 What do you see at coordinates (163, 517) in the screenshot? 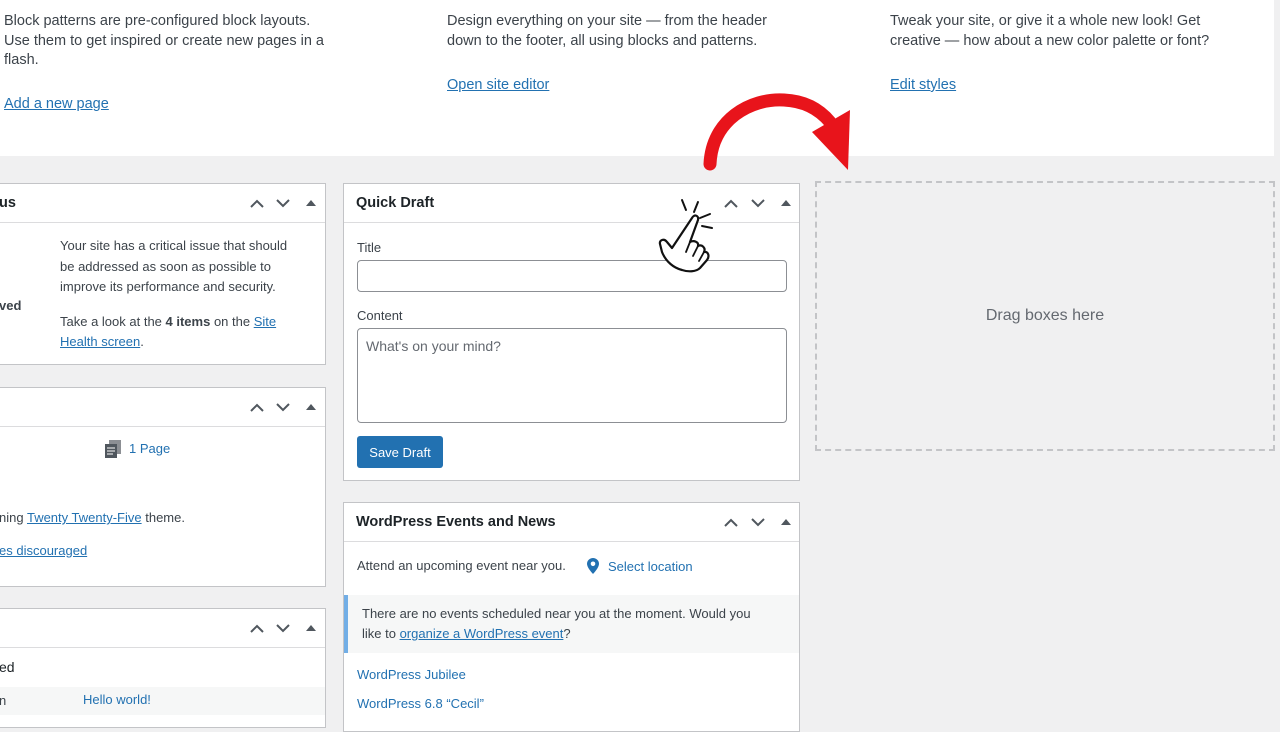
I see `running-suffix: theme.` at bounding box center [163, 517].